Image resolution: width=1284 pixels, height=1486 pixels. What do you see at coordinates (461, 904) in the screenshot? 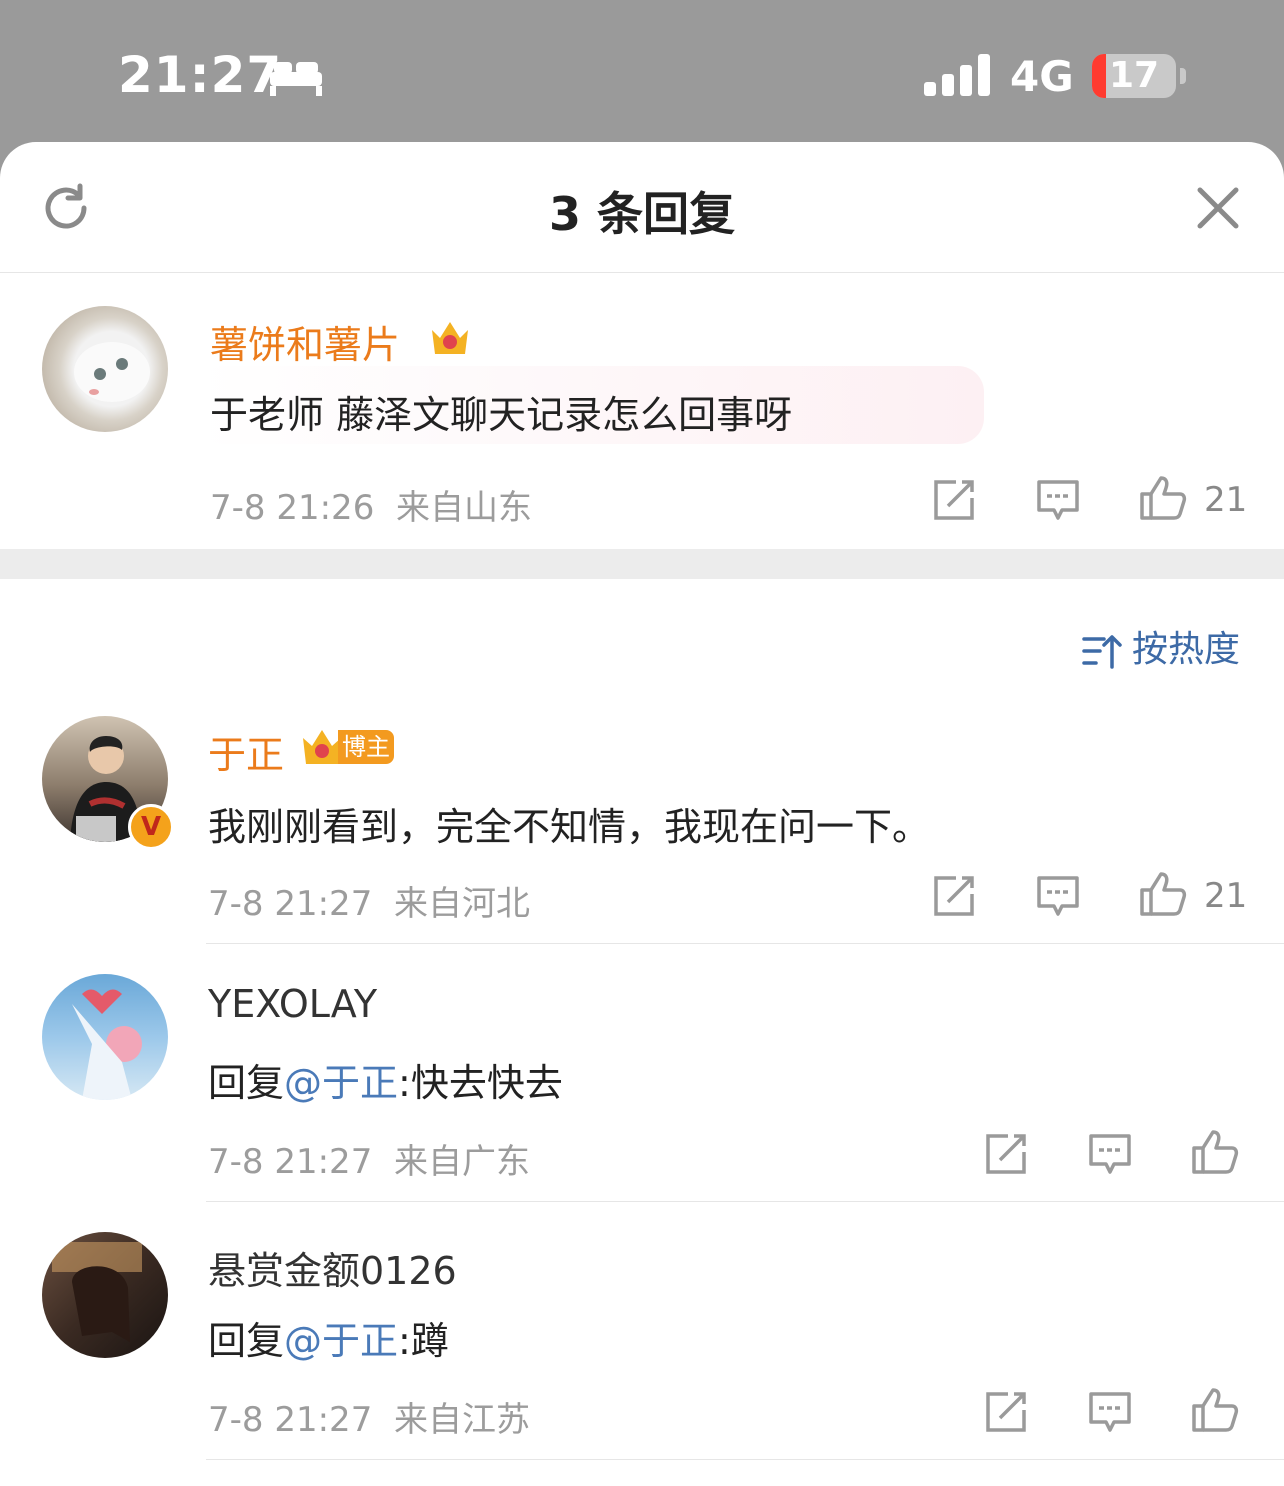
I see `reply-location: 来自河北` at bounding box center [461, 904].